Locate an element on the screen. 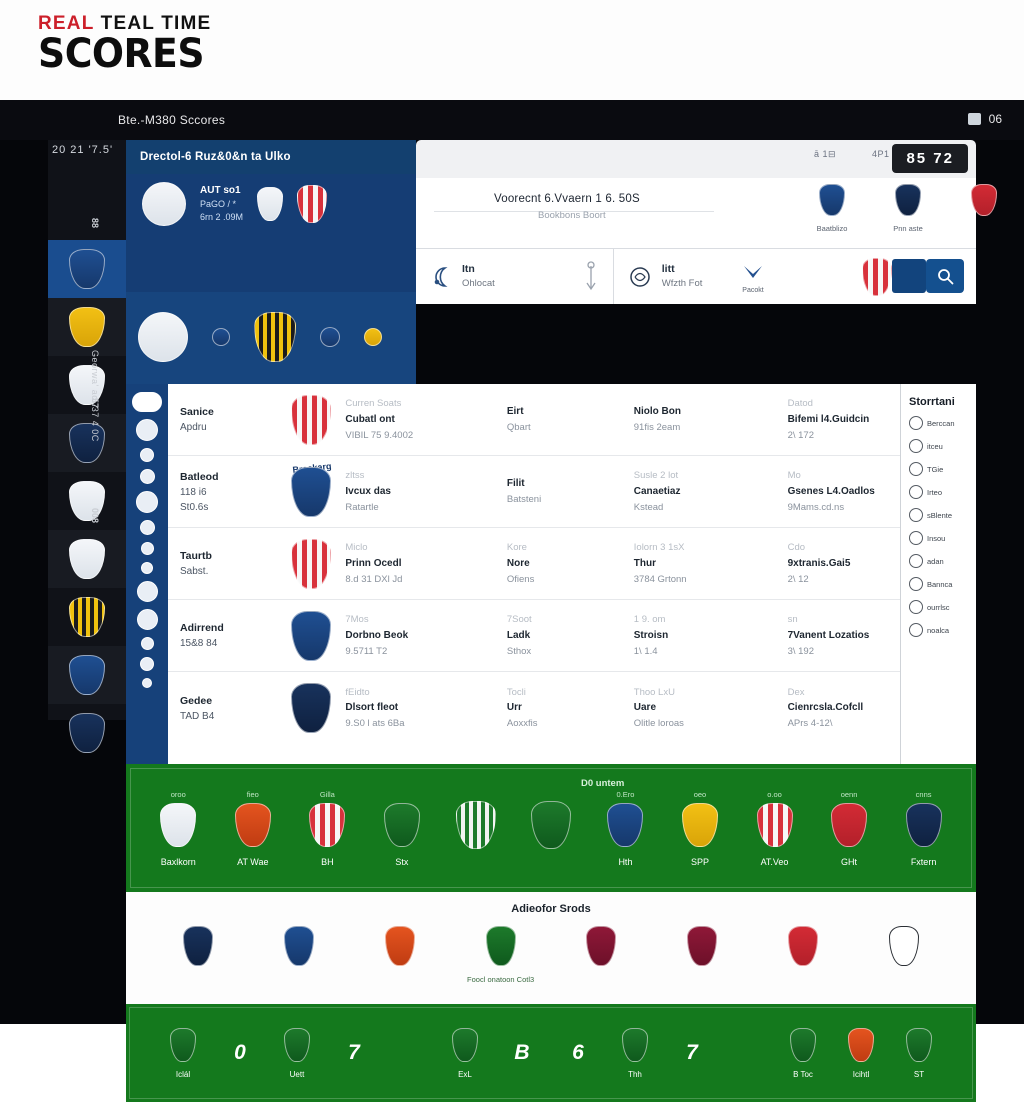 Image resolution: width=1024 pixels, height=1102 pixels. list-item: ourrlsc is located at coordinates (942, 607).